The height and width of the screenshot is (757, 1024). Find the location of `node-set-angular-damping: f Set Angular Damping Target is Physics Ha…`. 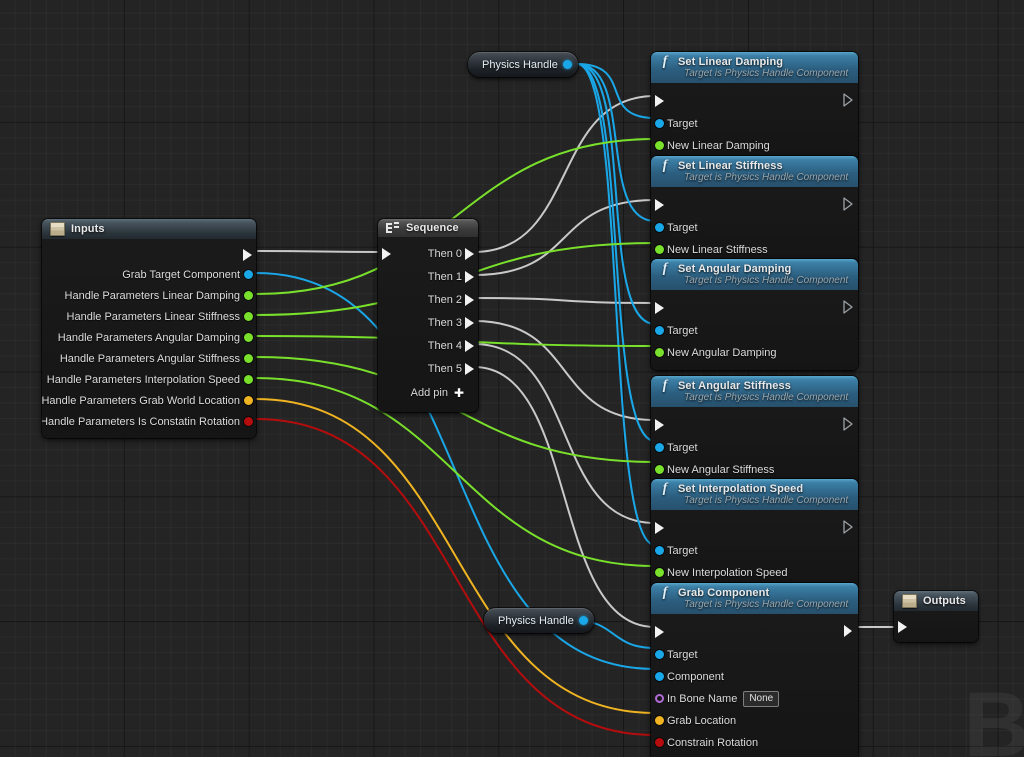

node-set-angular-damping: f Set Angular Damping Target is Physics Ha… is located at coordinates (754, 314).